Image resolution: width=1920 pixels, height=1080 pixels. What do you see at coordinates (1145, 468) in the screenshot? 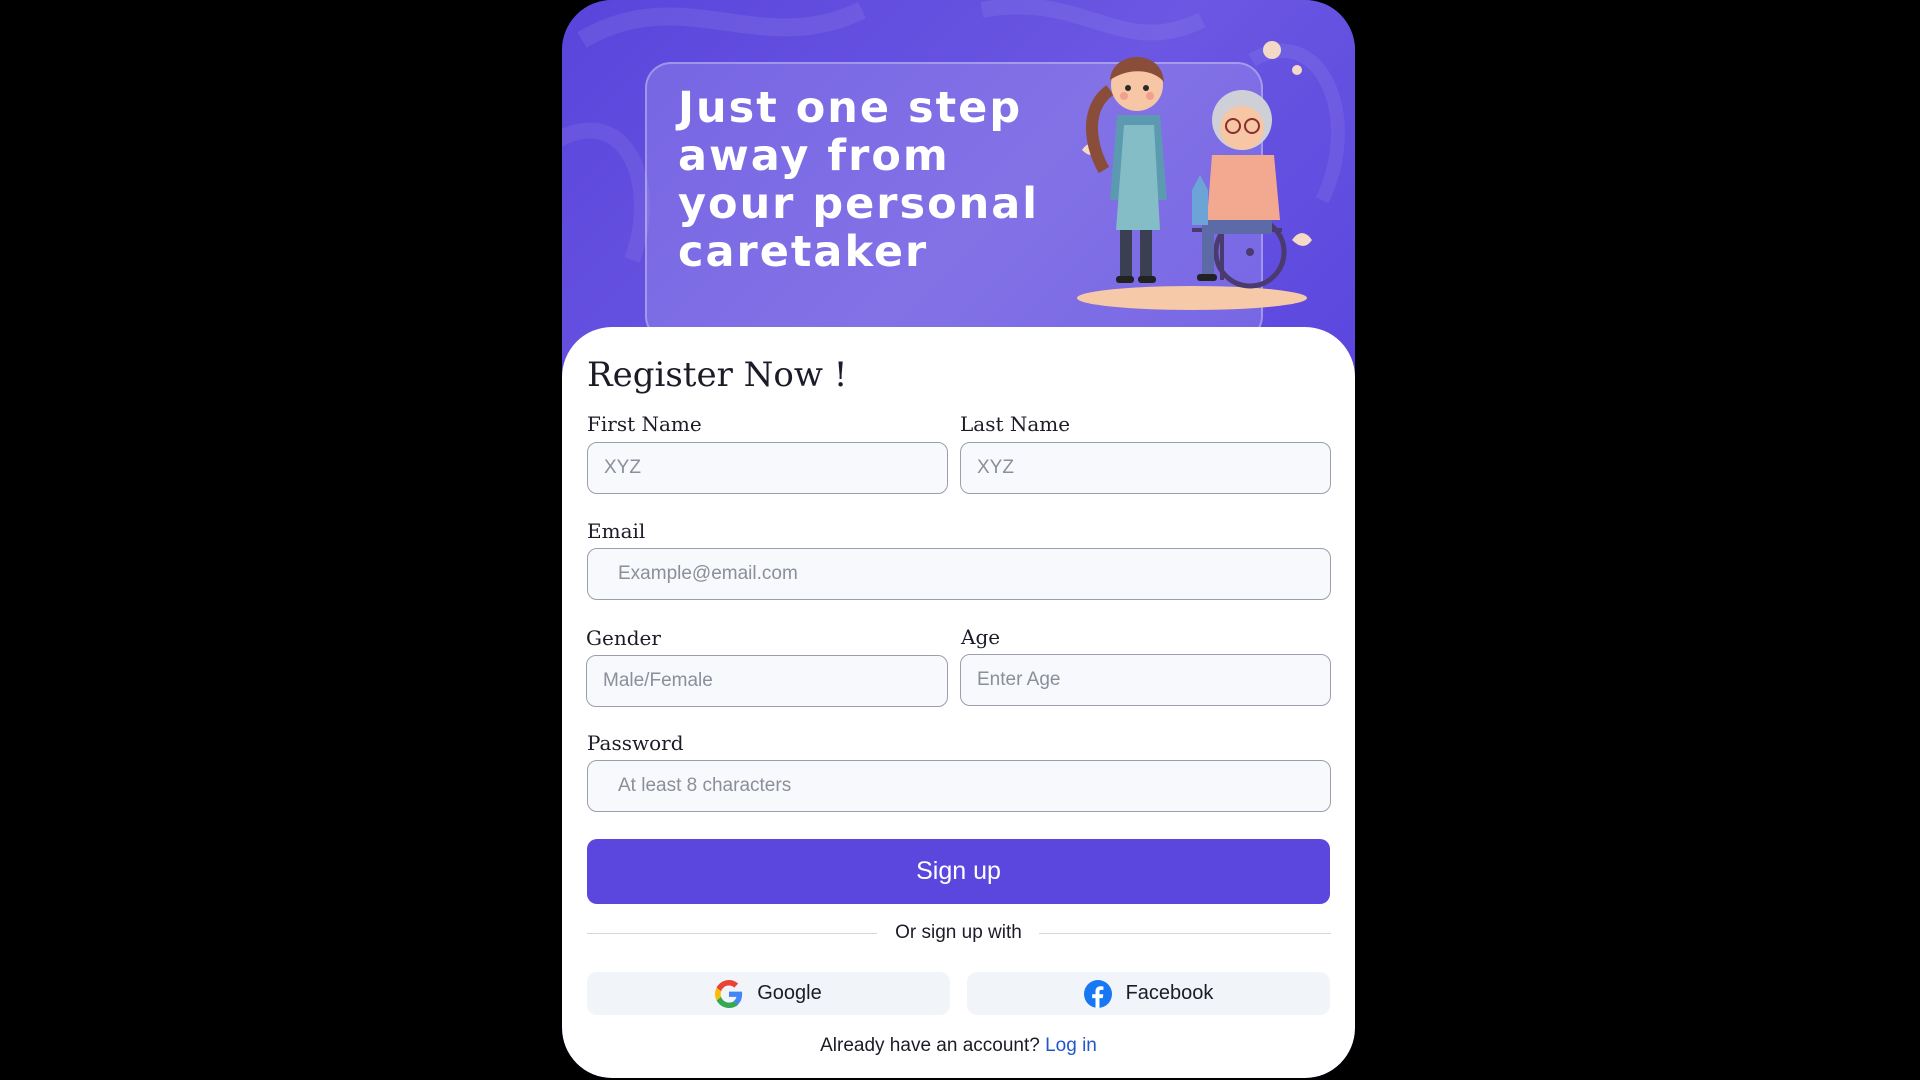
I see `last-name-input` at bounding box center [1145, 468].